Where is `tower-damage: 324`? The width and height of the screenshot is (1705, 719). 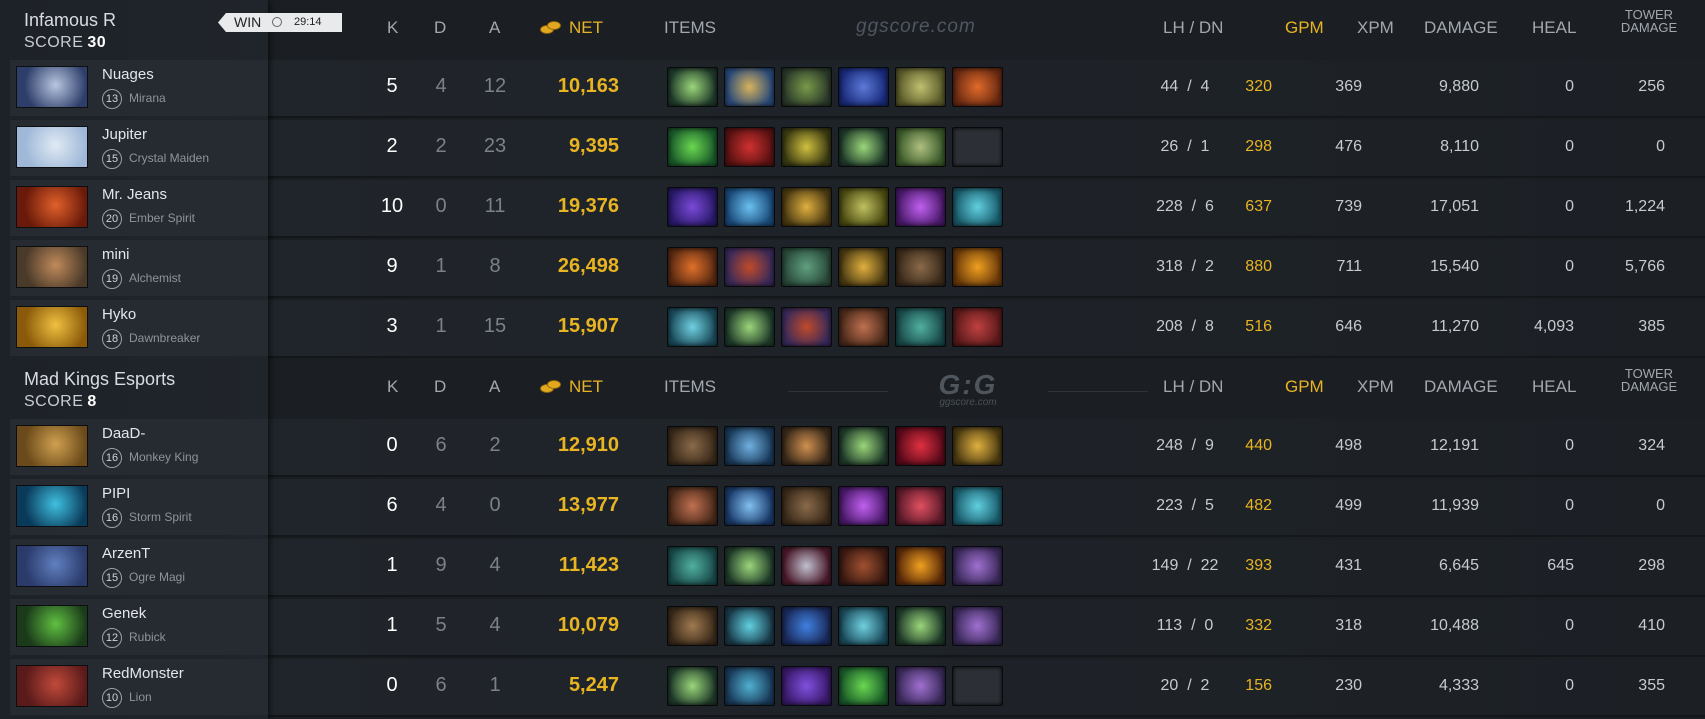
tower-damage: 324 is located at coordinates (1651, 445).